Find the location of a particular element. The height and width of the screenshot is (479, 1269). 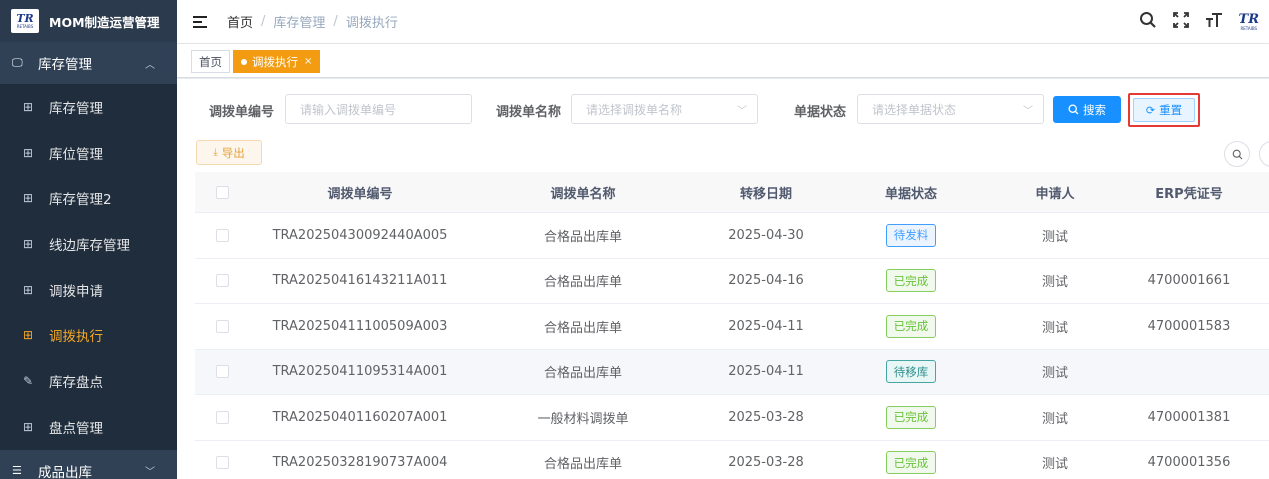

table-header: 调拨单编号 调拨单名称 转移日期 单据状态 申请人 ERP凭证号 is located at coordinates (732, 192).